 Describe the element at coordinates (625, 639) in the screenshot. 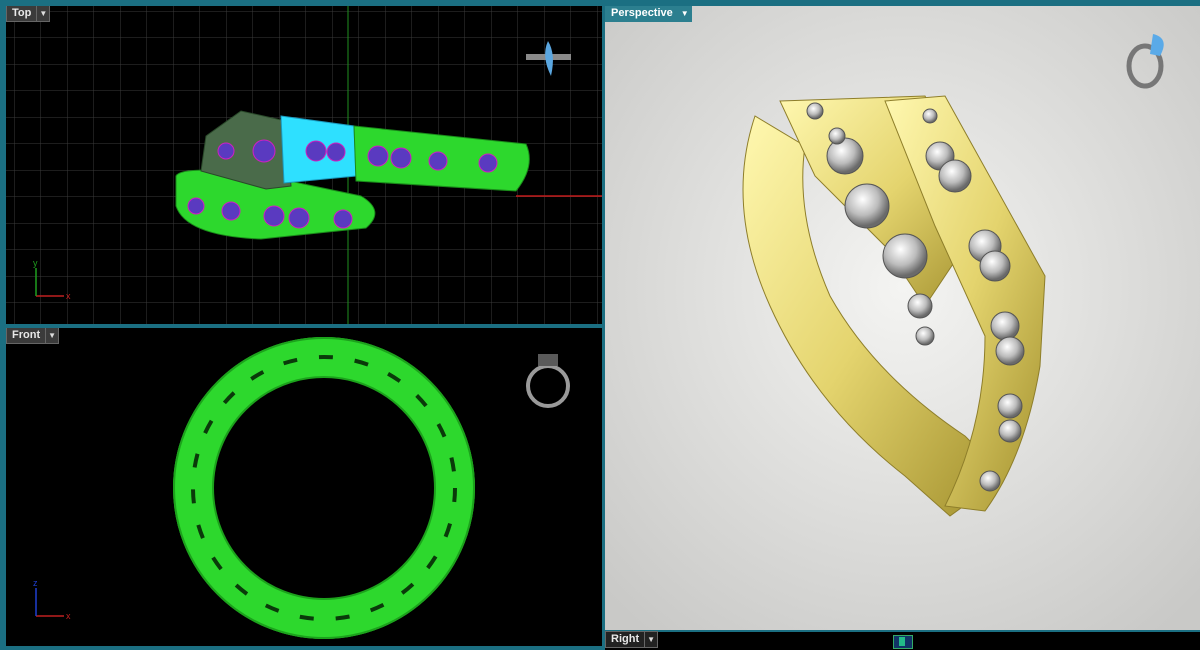

I see `viewport-right-label: Right` at that location.